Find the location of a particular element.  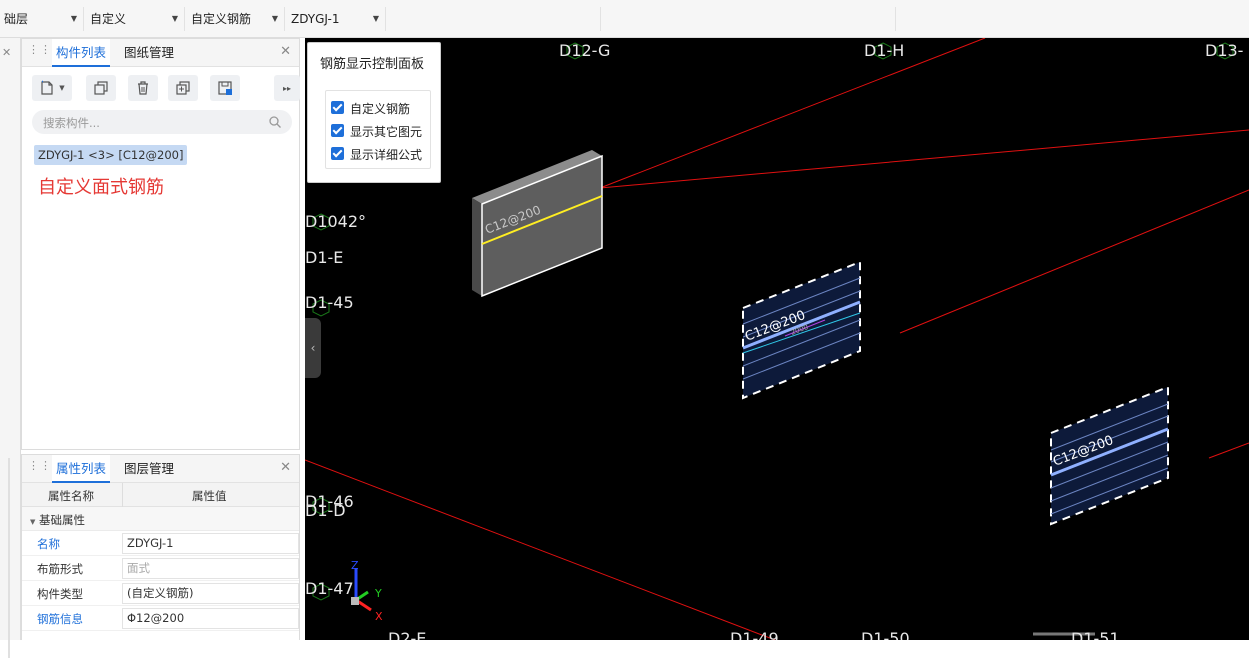

gizmo-z-label: Z is located at coordinates (355, 565).